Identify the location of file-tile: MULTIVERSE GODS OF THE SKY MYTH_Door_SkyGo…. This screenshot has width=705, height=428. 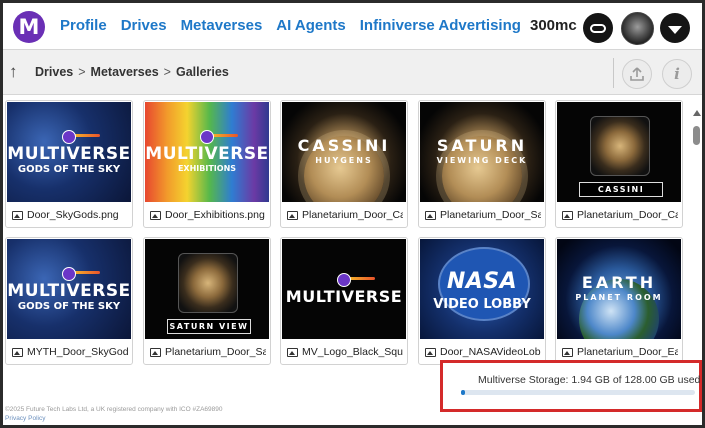
(69, 301).